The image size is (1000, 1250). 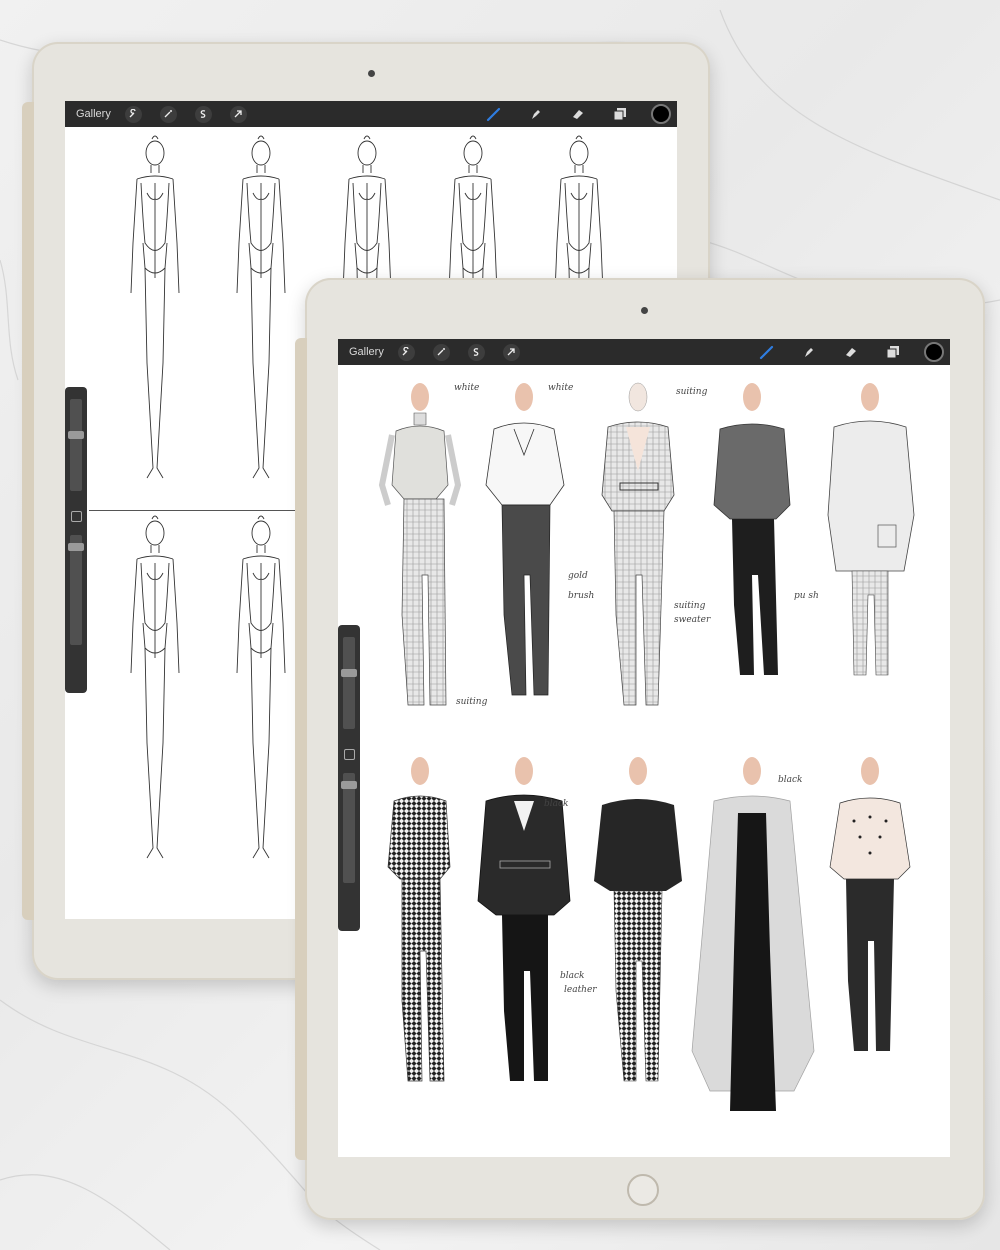 I want to click on annotation-white-1: white, so click(x=467, y=388).